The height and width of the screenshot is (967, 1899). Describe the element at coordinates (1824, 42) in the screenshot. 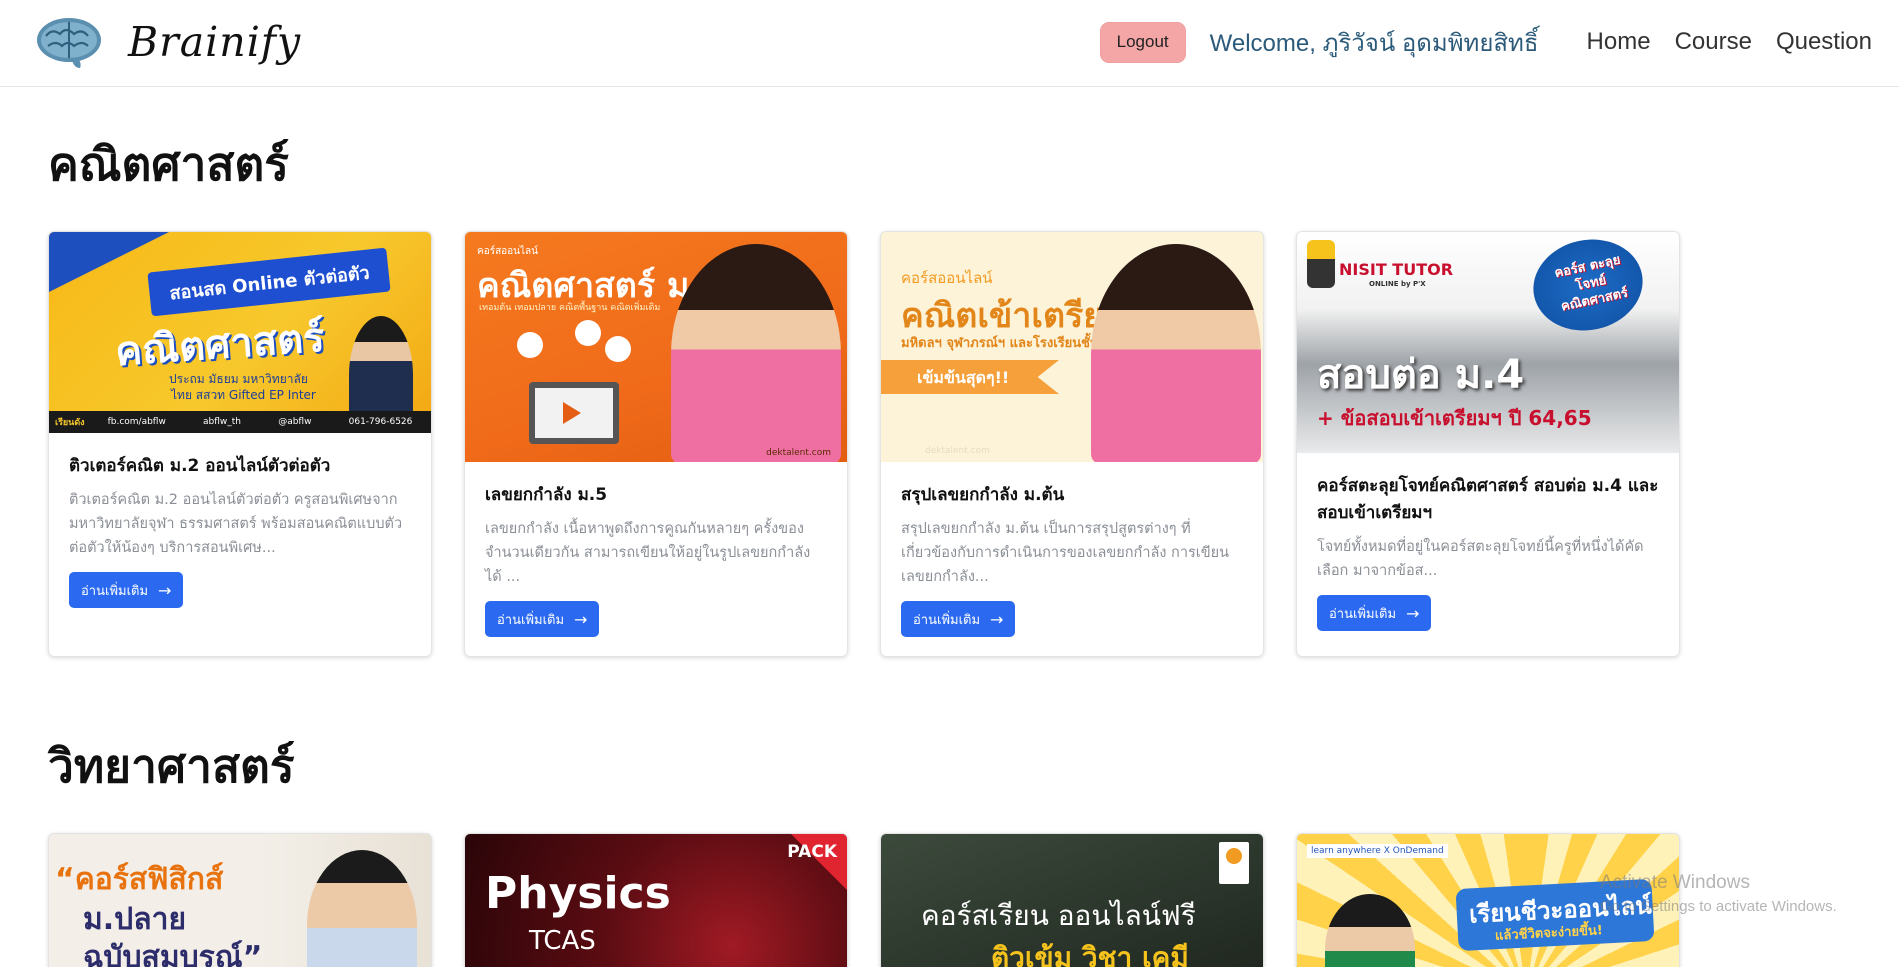

I see `nav-question: Question` at that location.